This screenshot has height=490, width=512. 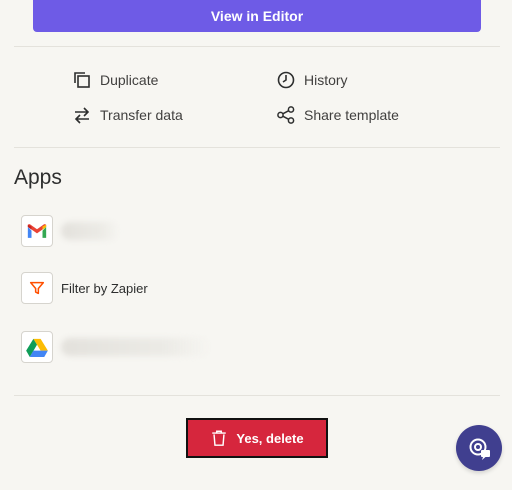 I want to click on app-item-filter: Filter by Zapier, so click(x=84, y=288).